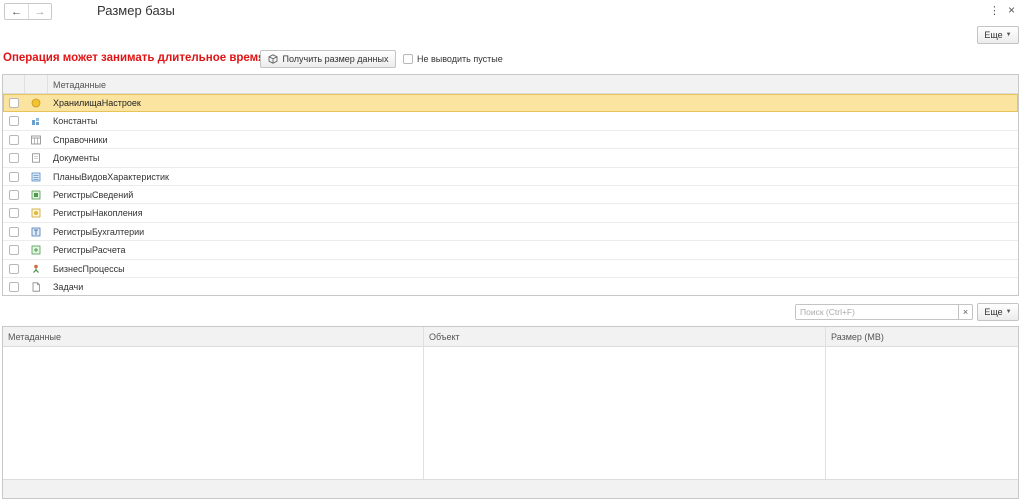 The height and width of the screenshot is (503, 1024). Describe the element at coordinates (89, 268) in the screenshot. I see `row-label: БизнесПроцессы` at that location.